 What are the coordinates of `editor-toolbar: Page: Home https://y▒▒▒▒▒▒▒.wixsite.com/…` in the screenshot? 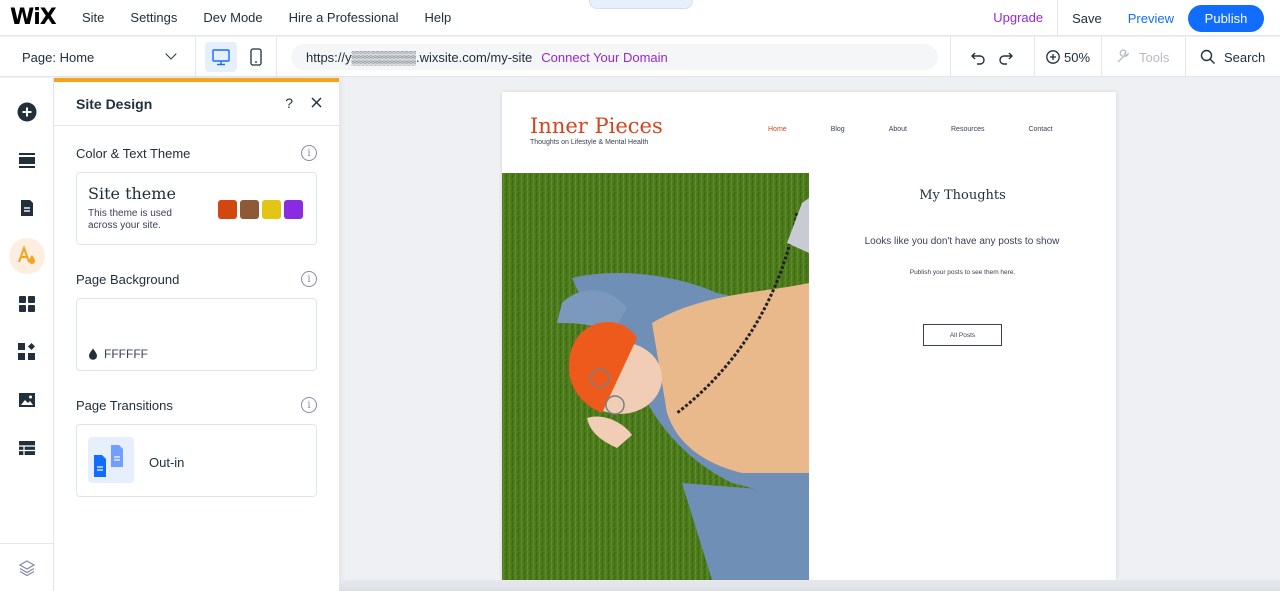 It's located at (640, 57).